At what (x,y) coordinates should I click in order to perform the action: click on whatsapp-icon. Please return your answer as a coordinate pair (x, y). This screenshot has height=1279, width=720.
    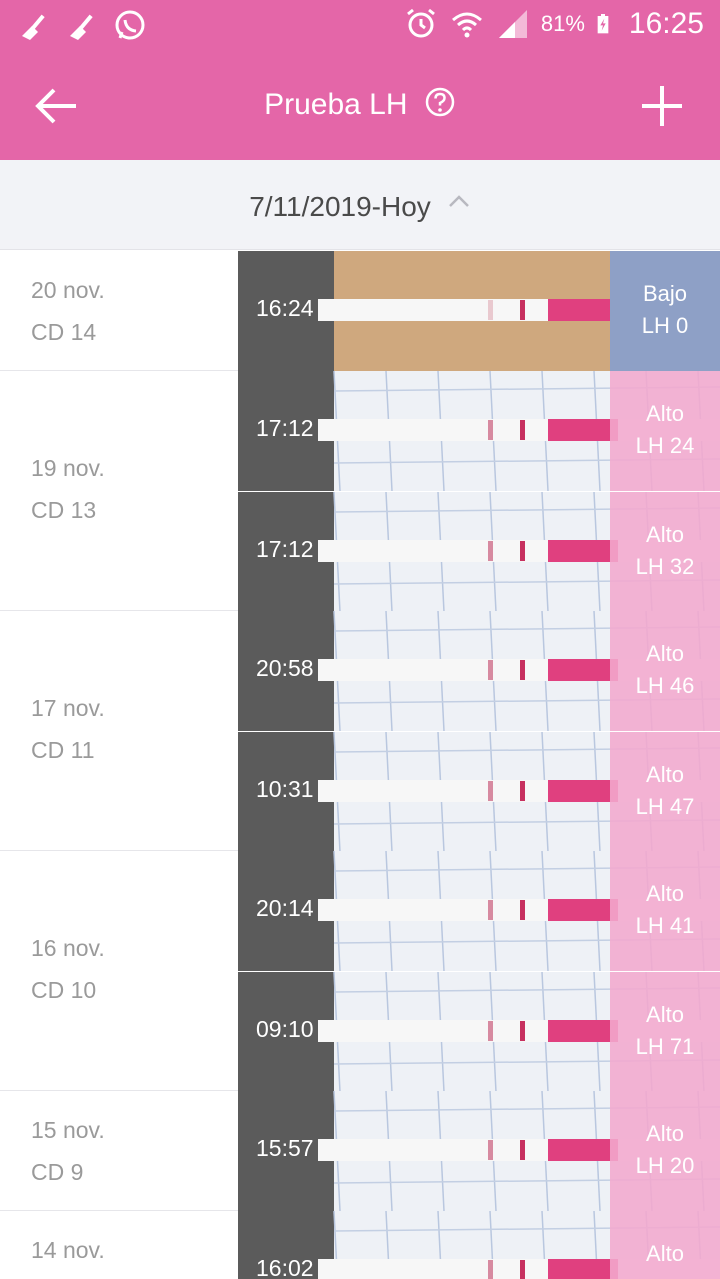
    Looking at the image, I should click on (130, 25).